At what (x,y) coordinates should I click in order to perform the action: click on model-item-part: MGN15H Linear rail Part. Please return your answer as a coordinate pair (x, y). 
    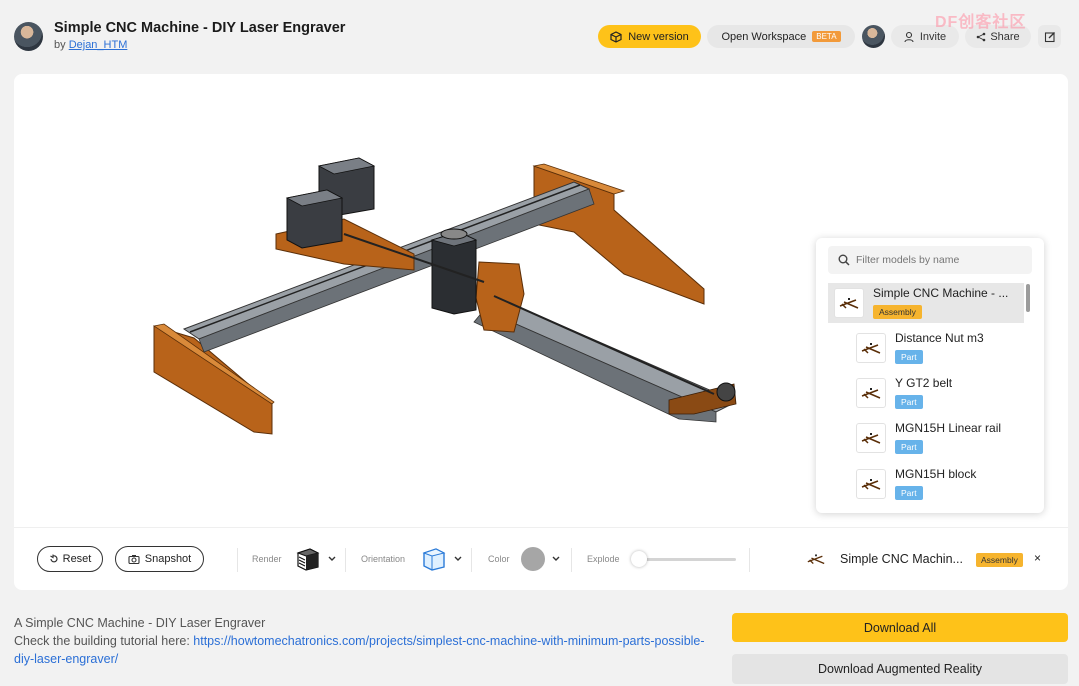
    Looking at the image, I should click on (940, 438).